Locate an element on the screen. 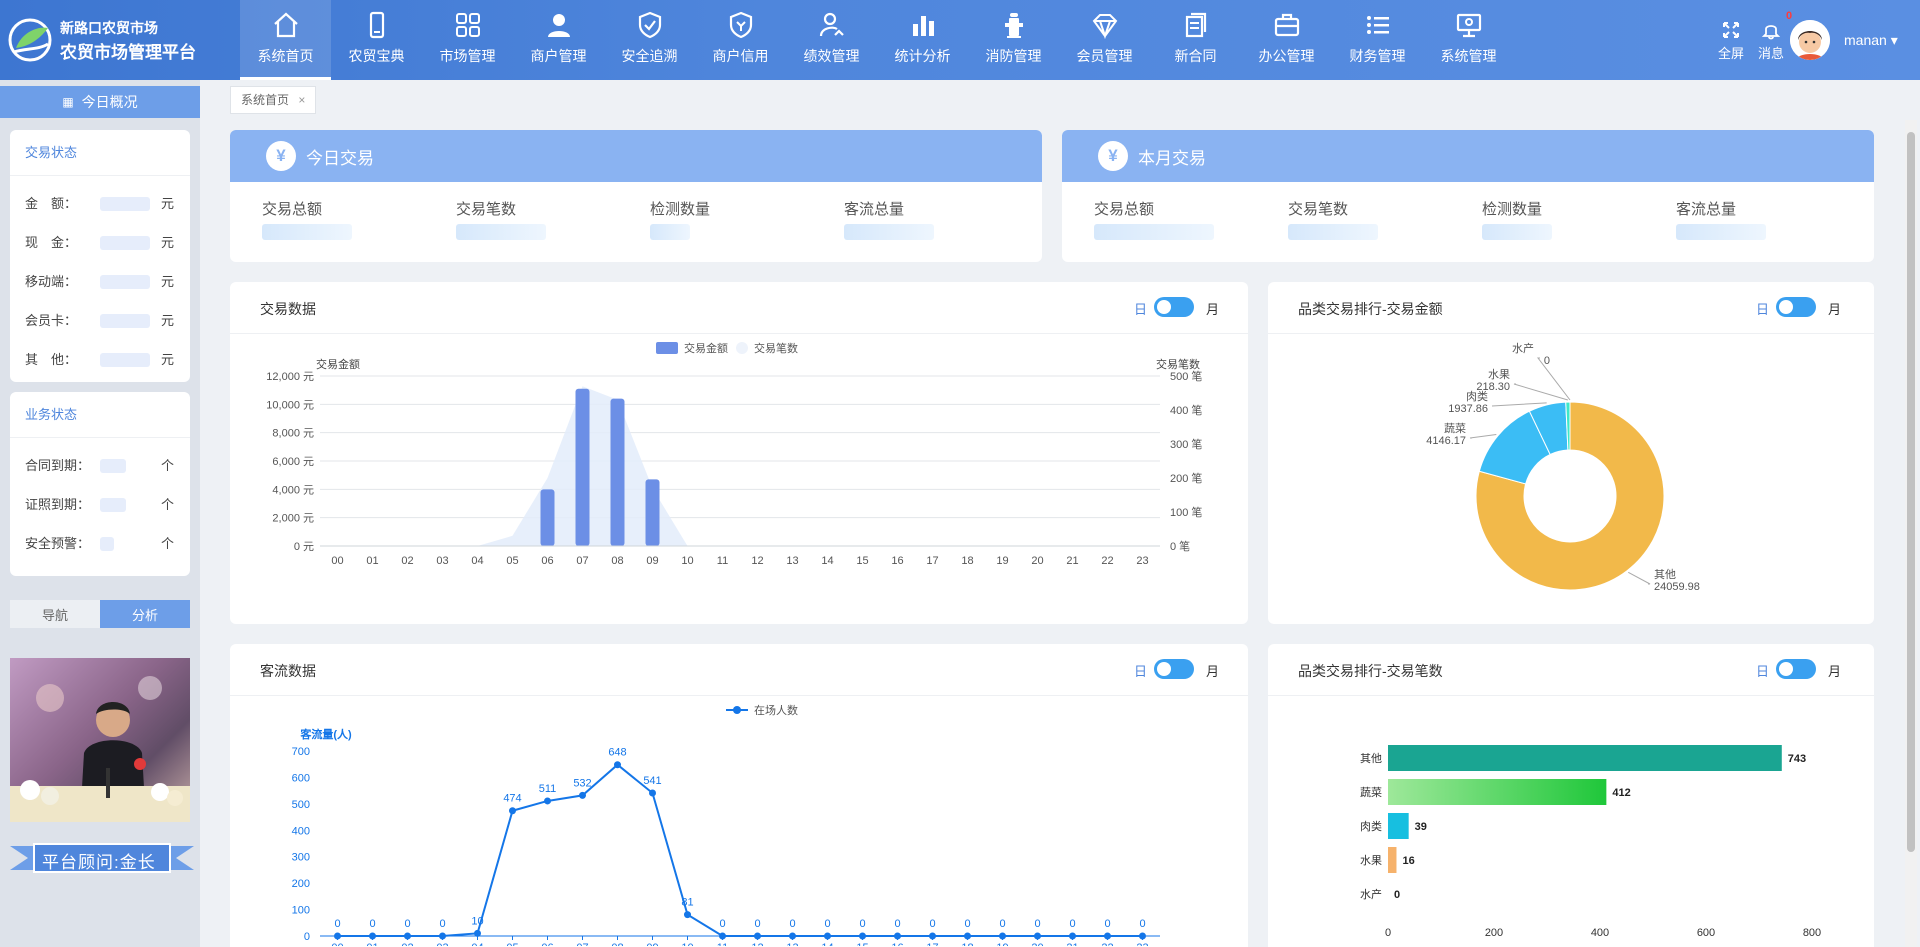  row-unit: 元 is located at coordinates (167, 359).